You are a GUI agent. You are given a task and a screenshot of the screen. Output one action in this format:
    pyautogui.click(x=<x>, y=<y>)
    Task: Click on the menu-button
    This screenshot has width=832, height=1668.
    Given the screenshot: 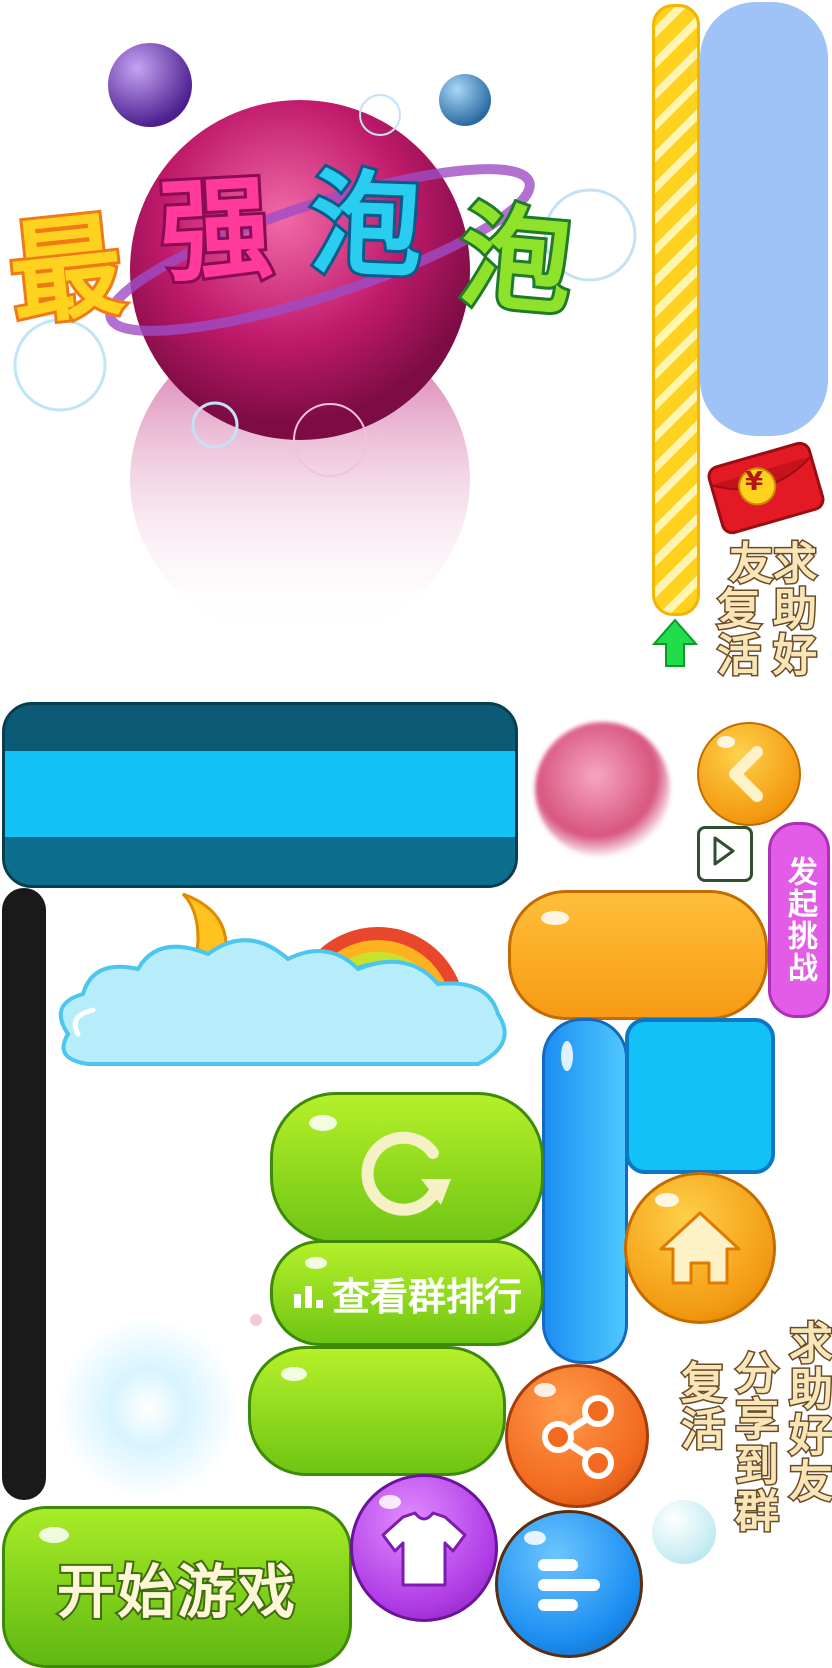 What is the action you would take?
    pyautogui.click(x=569, y=1584)
    